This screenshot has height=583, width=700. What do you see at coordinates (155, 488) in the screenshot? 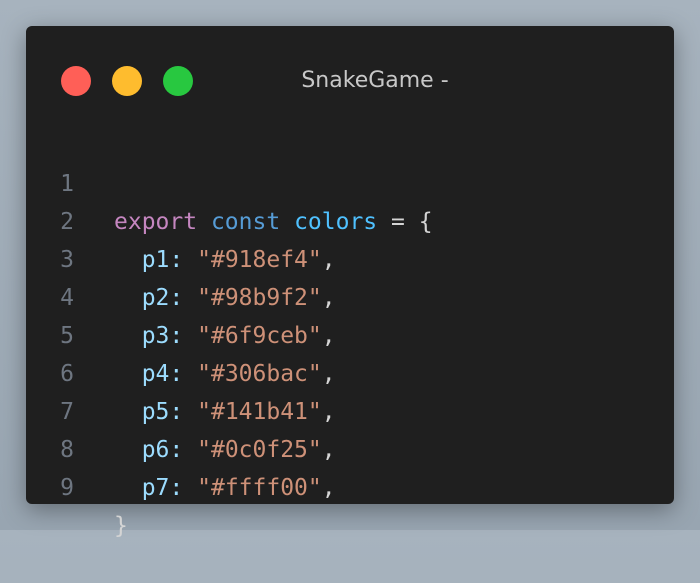
I see `object-key: p7` at bounding box center [155, 488].